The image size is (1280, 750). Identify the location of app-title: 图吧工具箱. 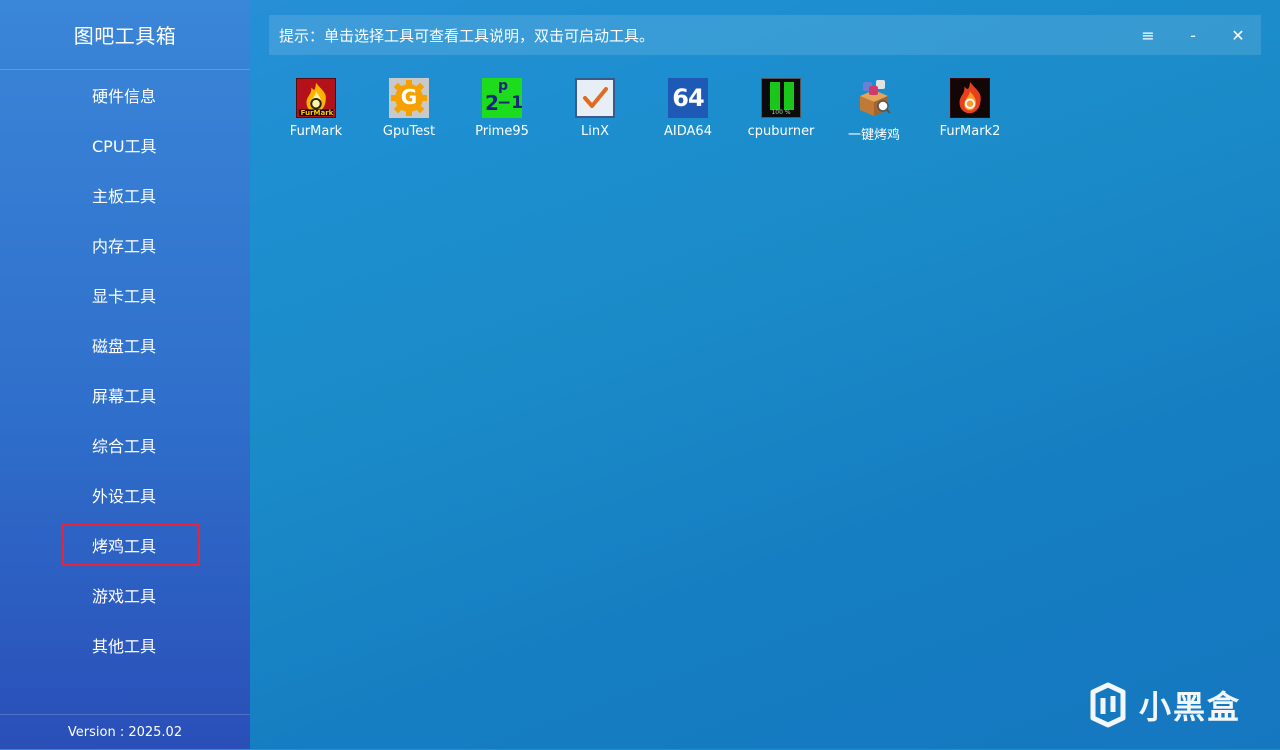
(125, 35).